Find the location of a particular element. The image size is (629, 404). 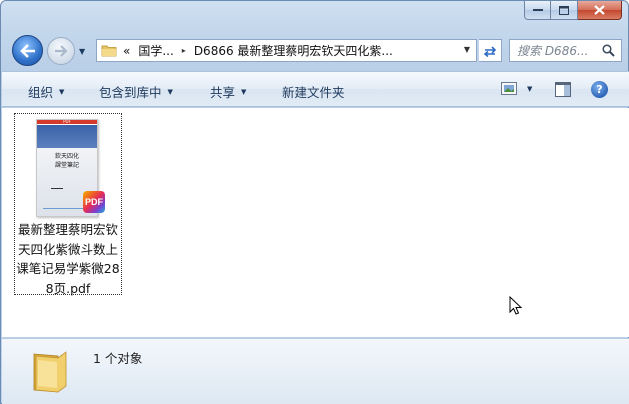

thumbnail-title-line1: 欽天四化 is located at coordinates (66, 156).